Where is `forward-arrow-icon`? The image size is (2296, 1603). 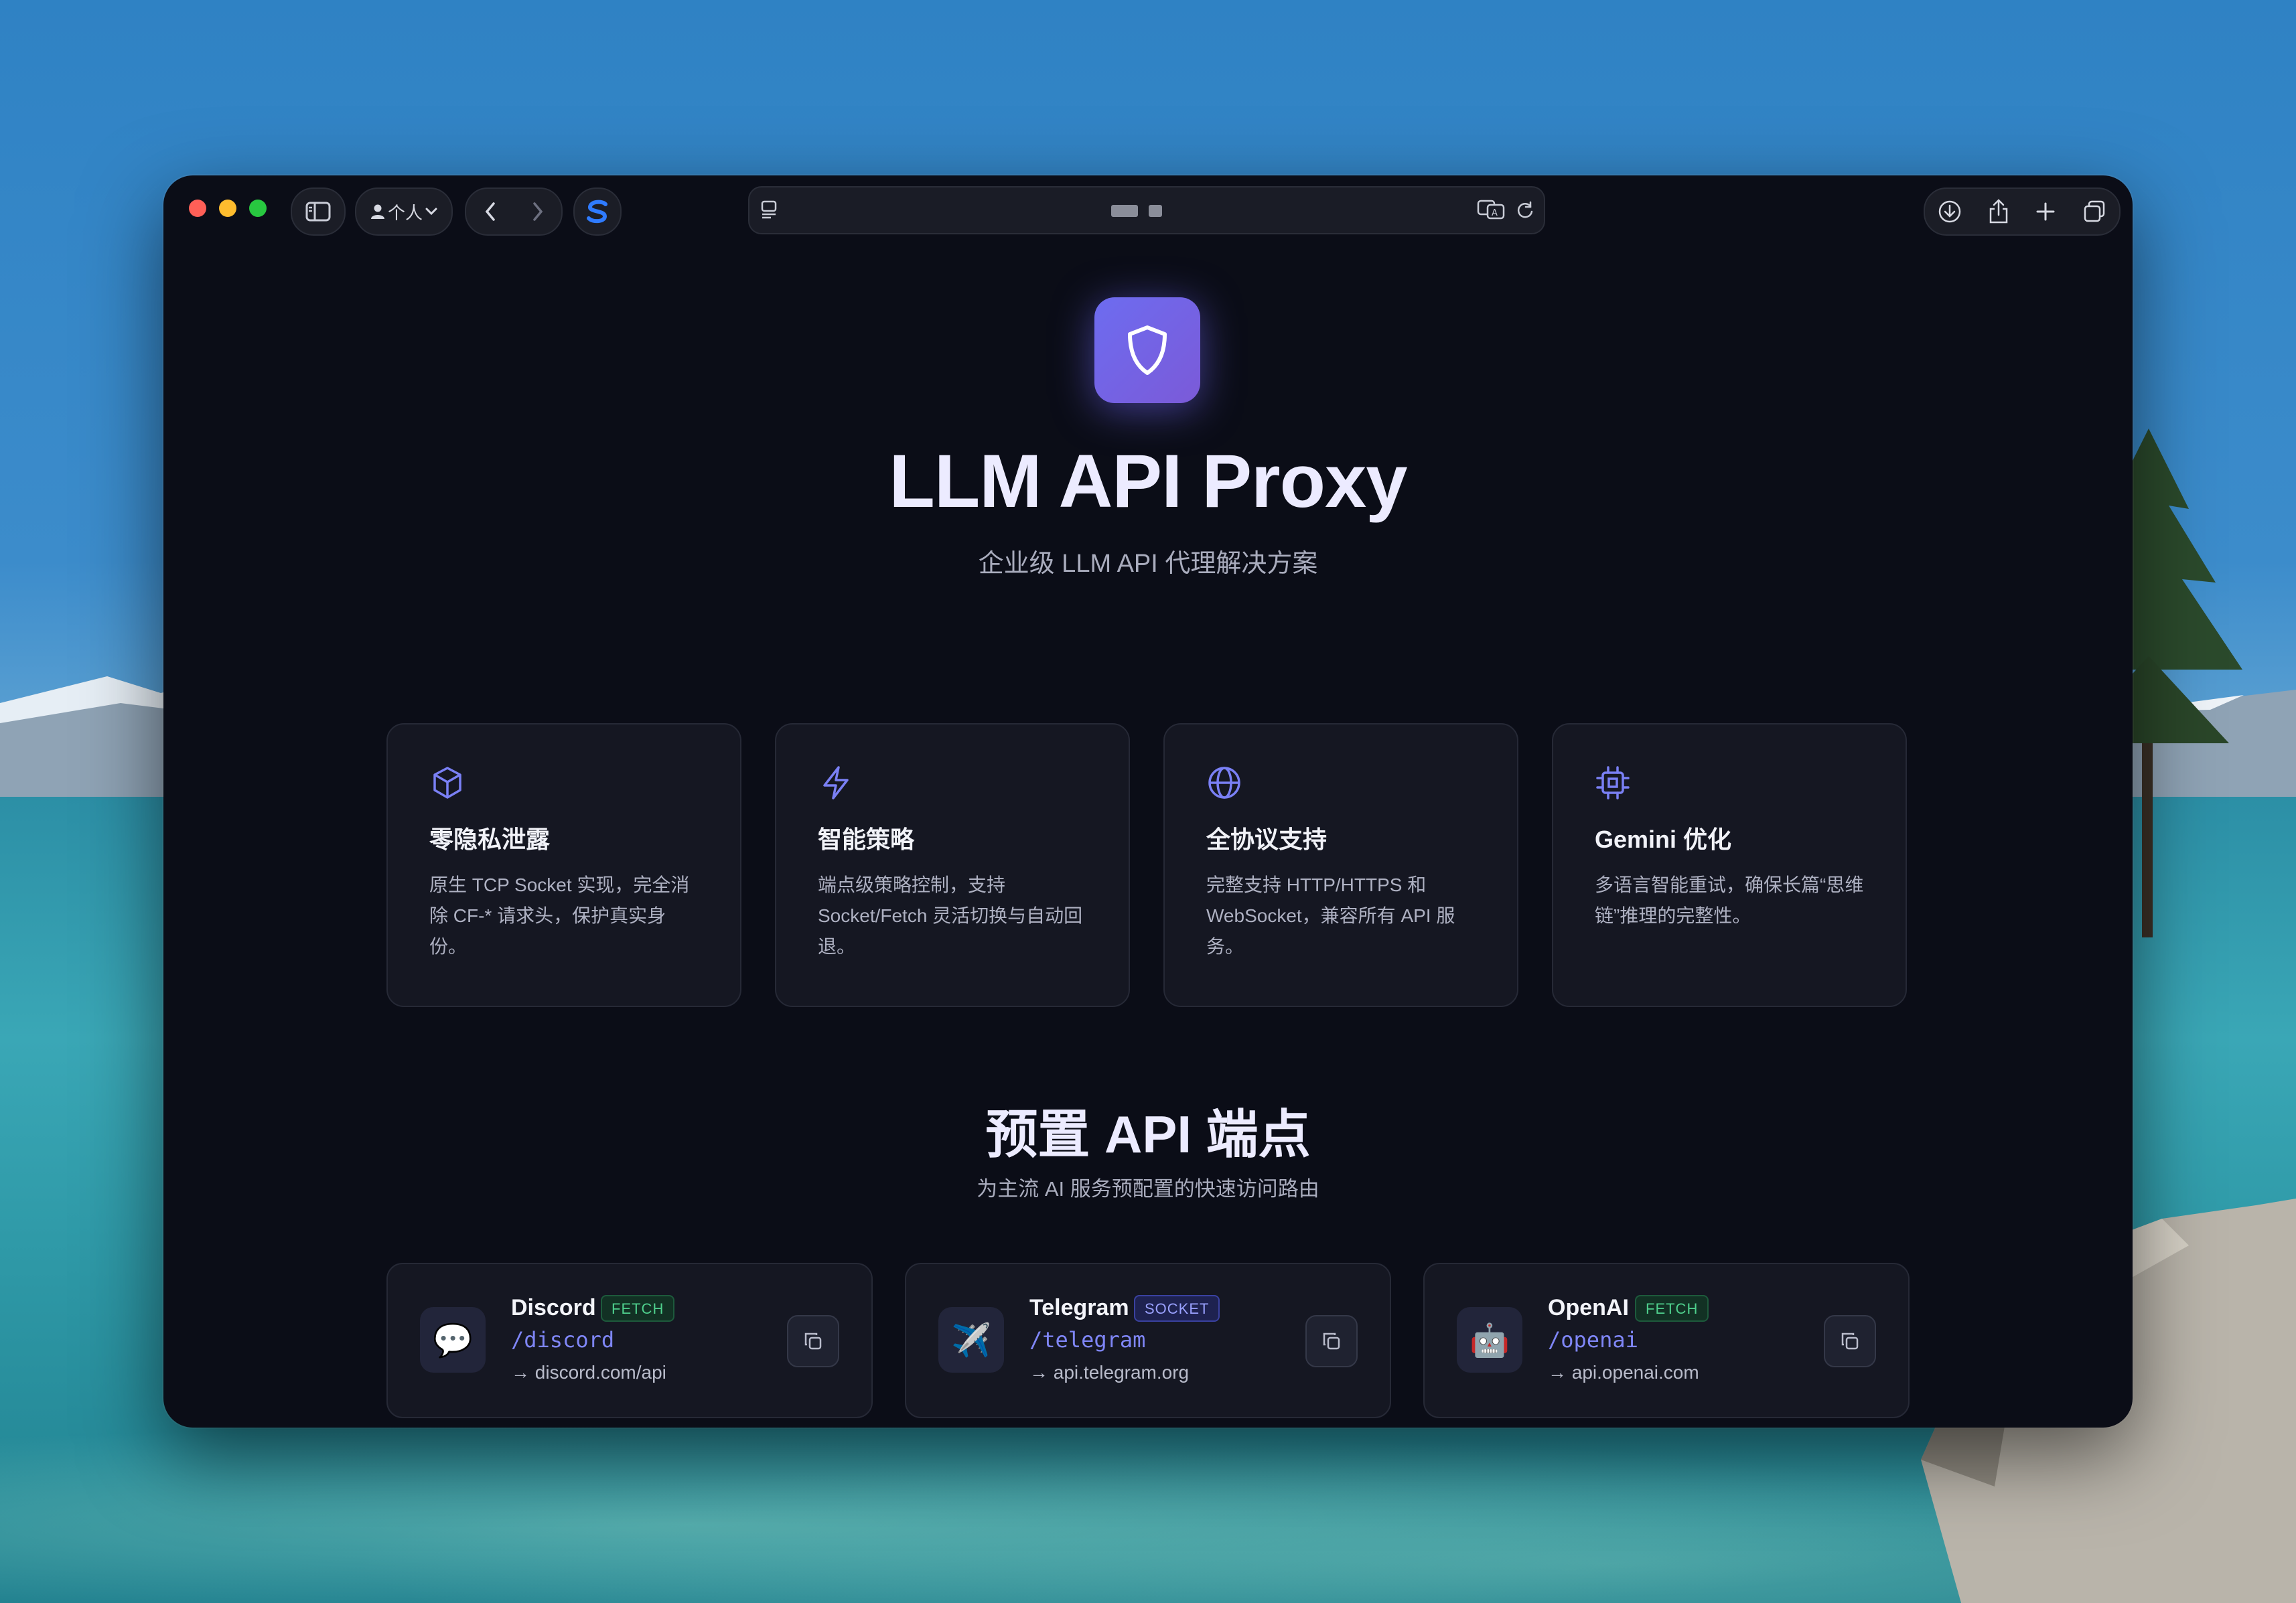
forward-arrow-icon is located at coordinates (538, 211).